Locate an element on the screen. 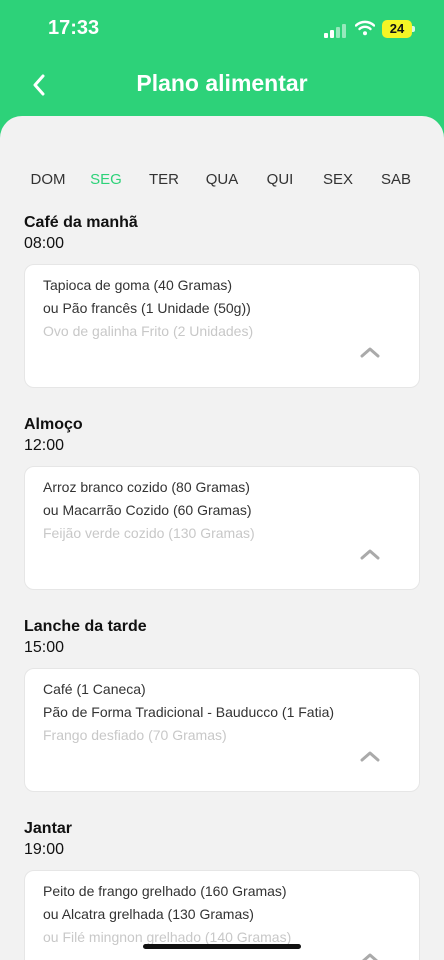 The height and width of the screenshot is (960, 444). page-title: Plano alimentar is located at coordinates (222, 83).